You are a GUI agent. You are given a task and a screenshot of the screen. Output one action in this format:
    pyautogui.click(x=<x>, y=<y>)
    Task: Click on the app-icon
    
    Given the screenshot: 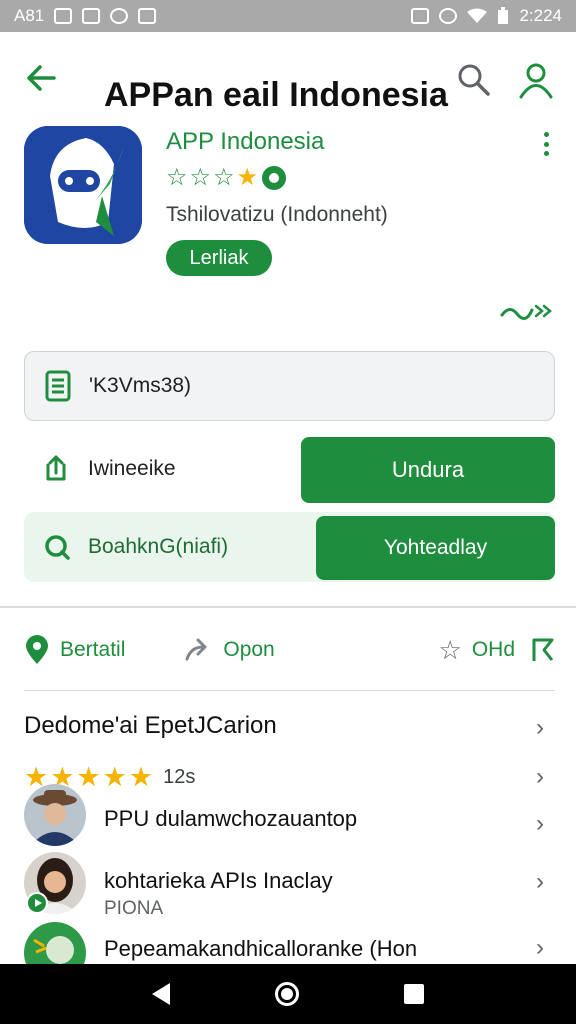 What is the action you would take?
    pyautogui.click(x=83, y=185)
    